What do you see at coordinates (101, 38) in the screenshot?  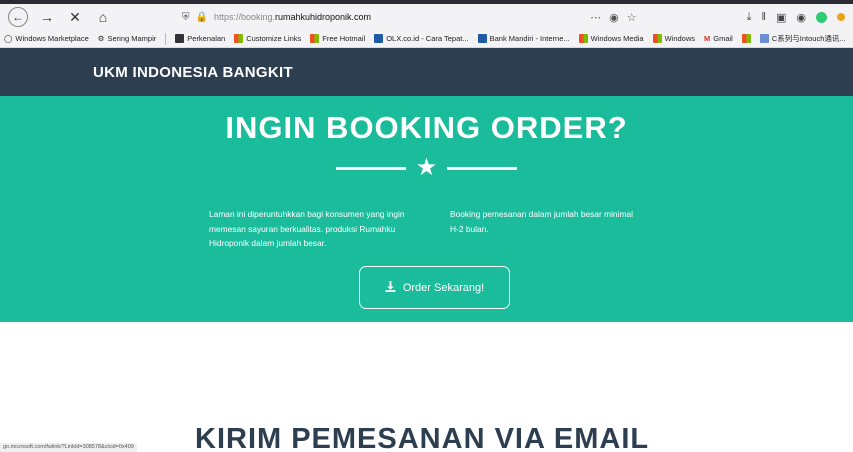 I see `gear-icon: ⚙` at bounding box center [101, 38].